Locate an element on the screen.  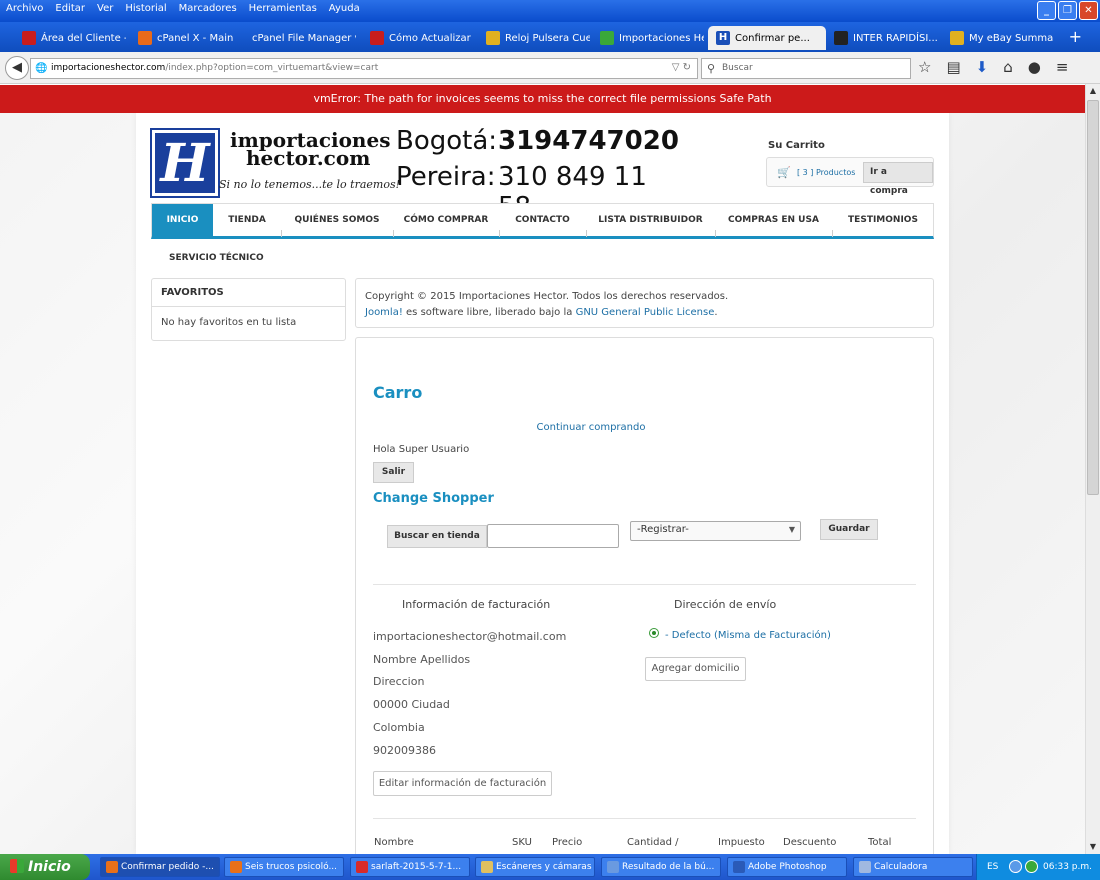
scroll-up-icon: ▲ is located at coordinates (1093, 91).